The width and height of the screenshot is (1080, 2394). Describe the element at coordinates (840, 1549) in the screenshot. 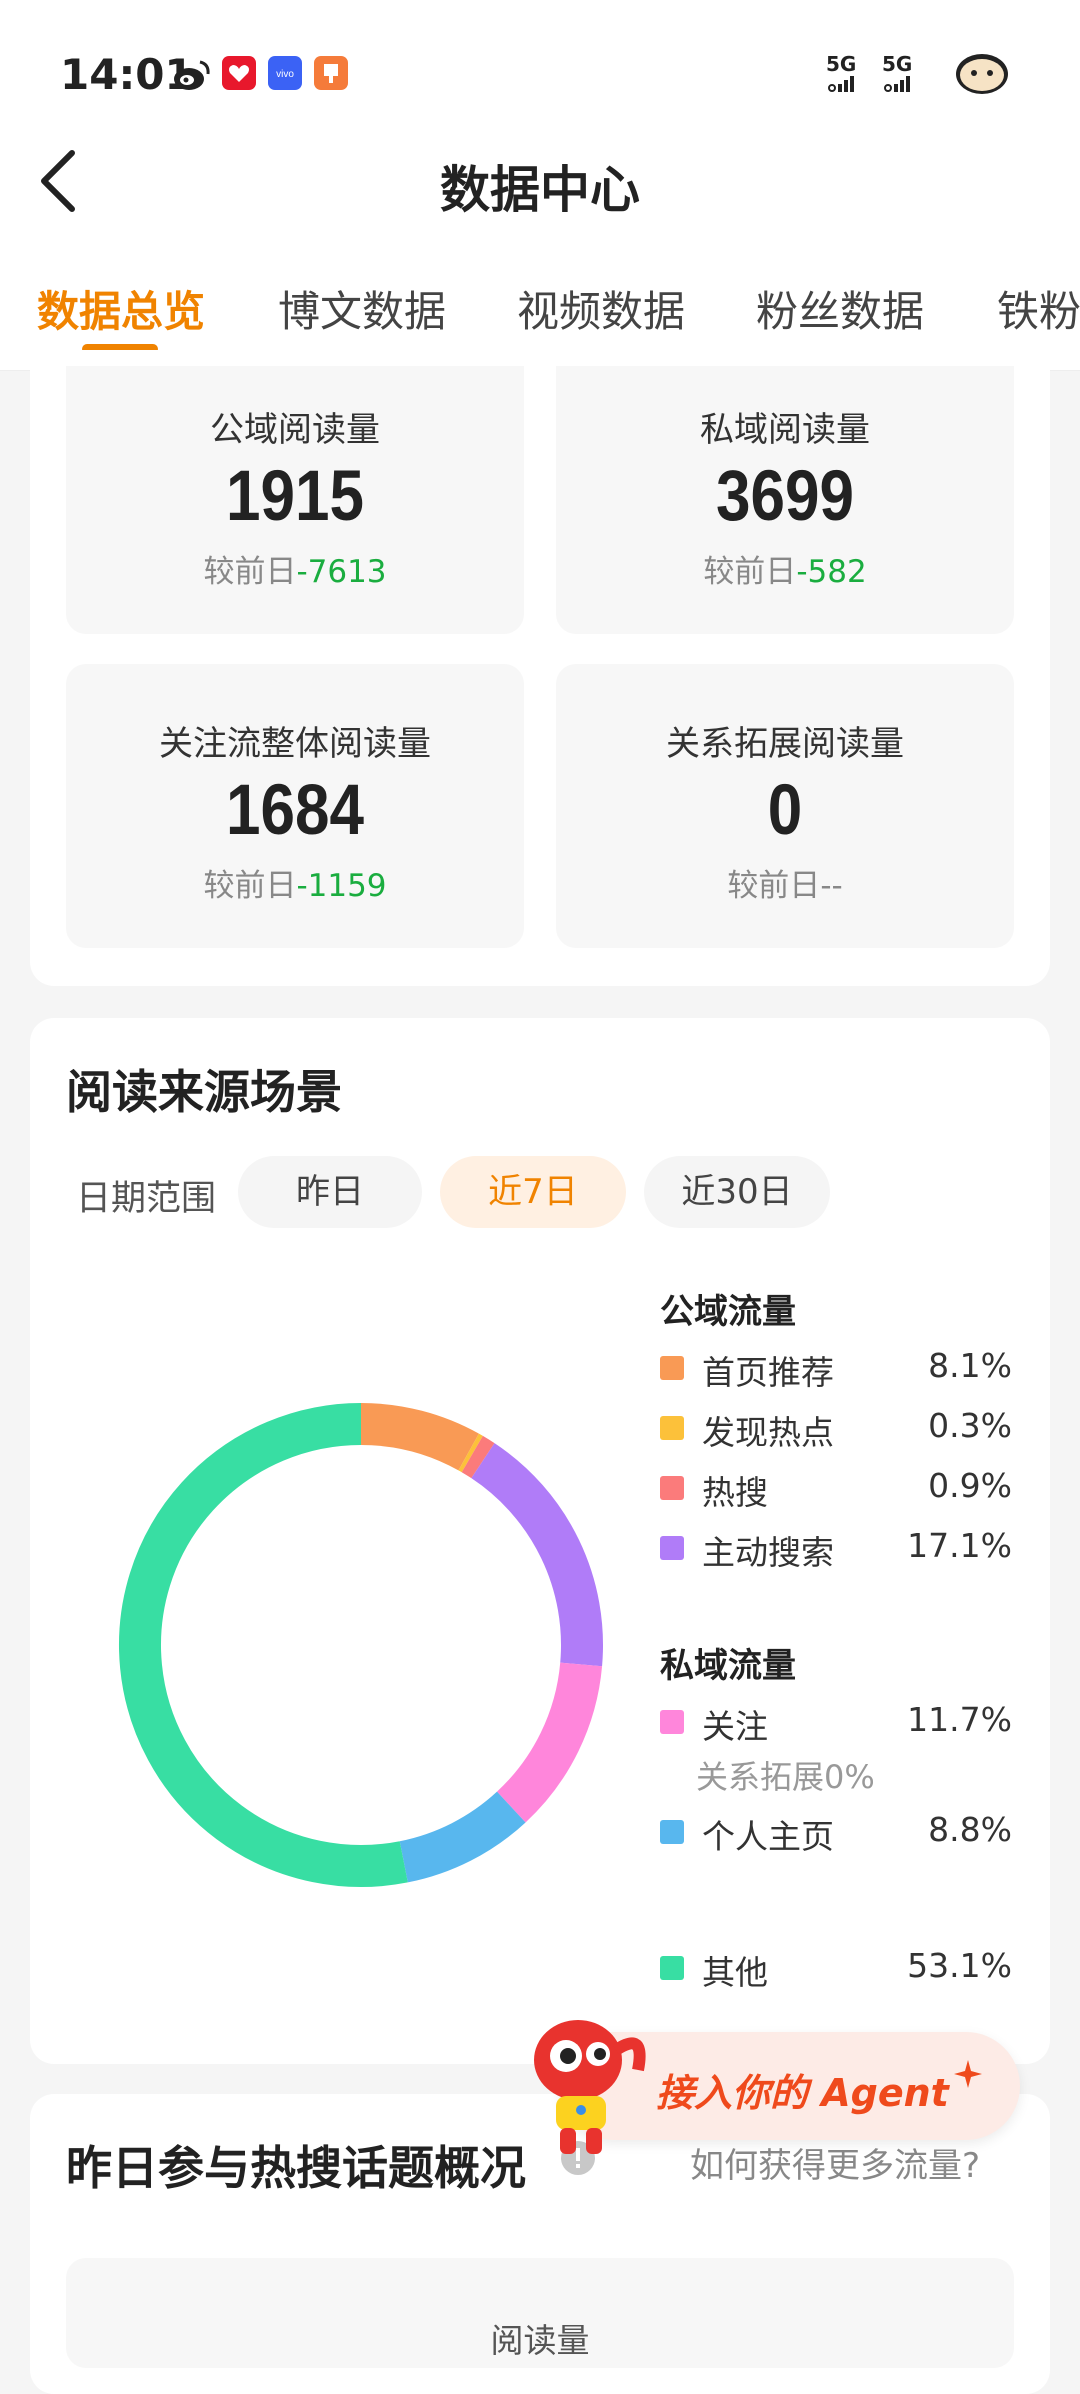

I see `legend-item-active-search: 主动搜索 17.1%` at that location.